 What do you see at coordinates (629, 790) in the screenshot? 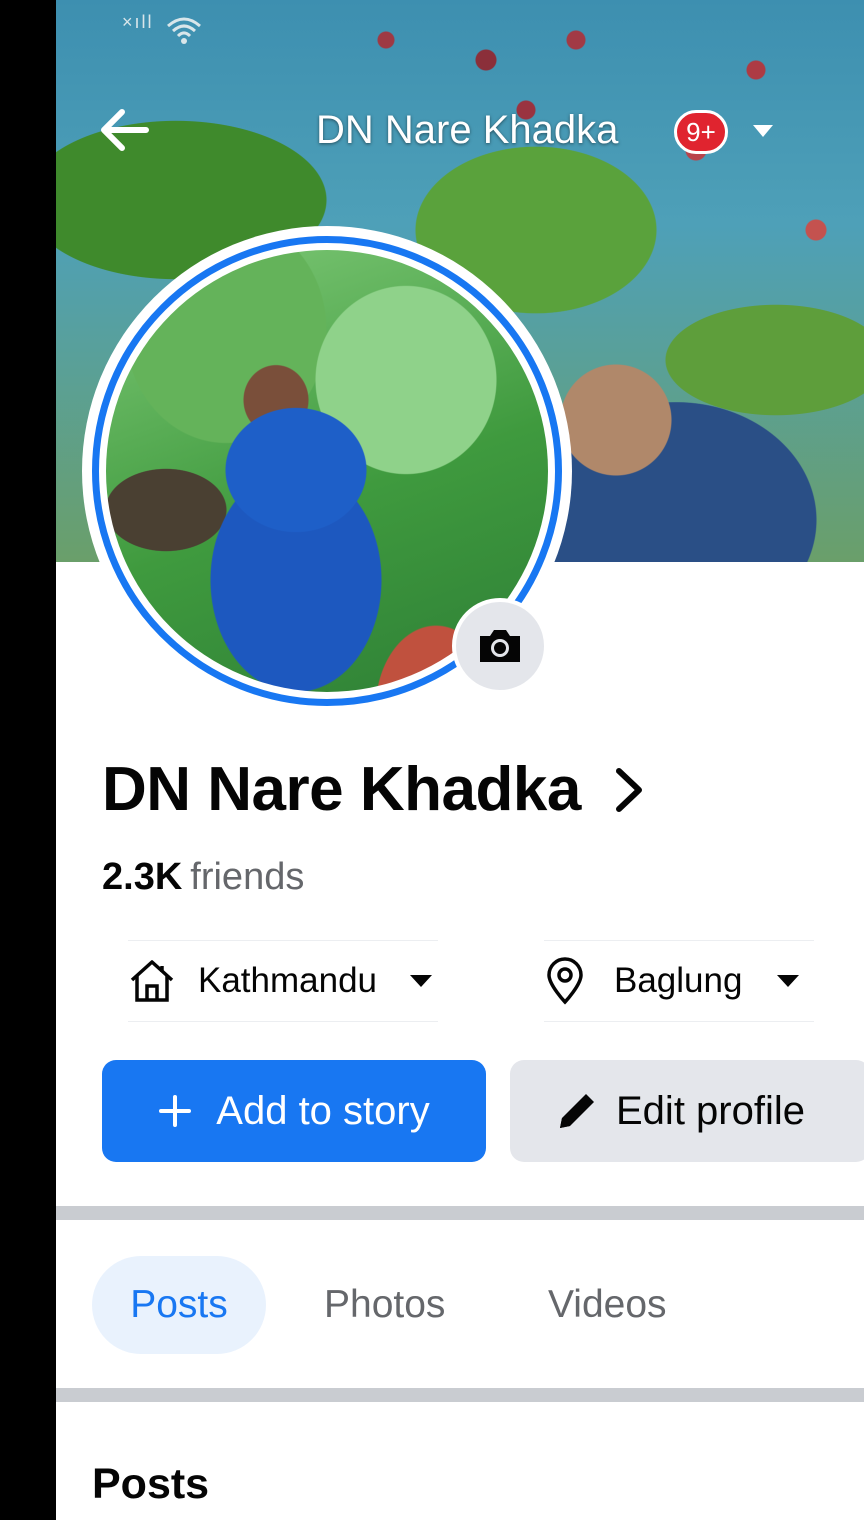
I see `chevron-right-icon` at bounding box center [629, 790].